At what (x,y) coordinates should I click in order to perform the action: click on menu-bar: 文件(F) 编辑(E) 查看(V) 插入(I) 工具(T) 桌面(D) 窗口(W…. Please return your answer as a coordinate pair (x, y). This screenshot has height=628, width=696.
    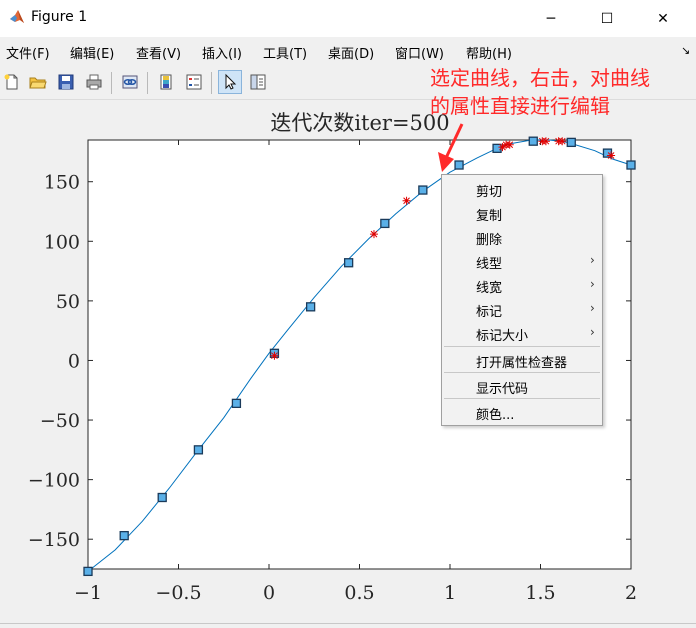
    Looking at the image, I should click on (348, 51).